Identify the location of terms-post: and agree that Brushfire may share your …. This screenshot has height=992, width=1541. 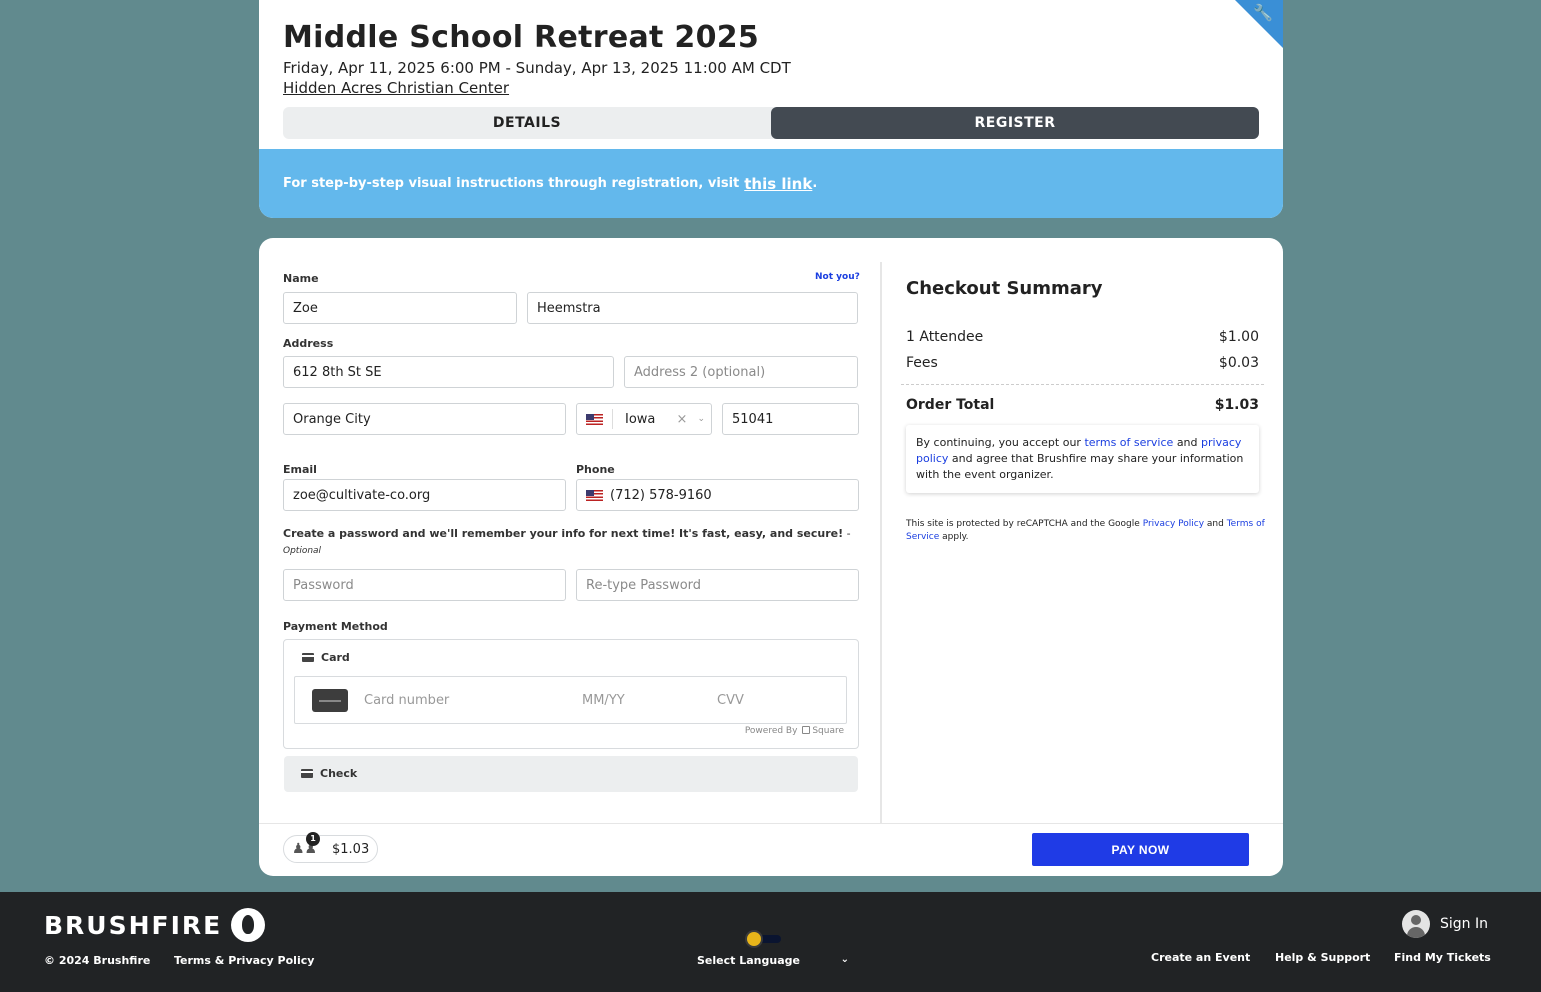
(1080, 466).